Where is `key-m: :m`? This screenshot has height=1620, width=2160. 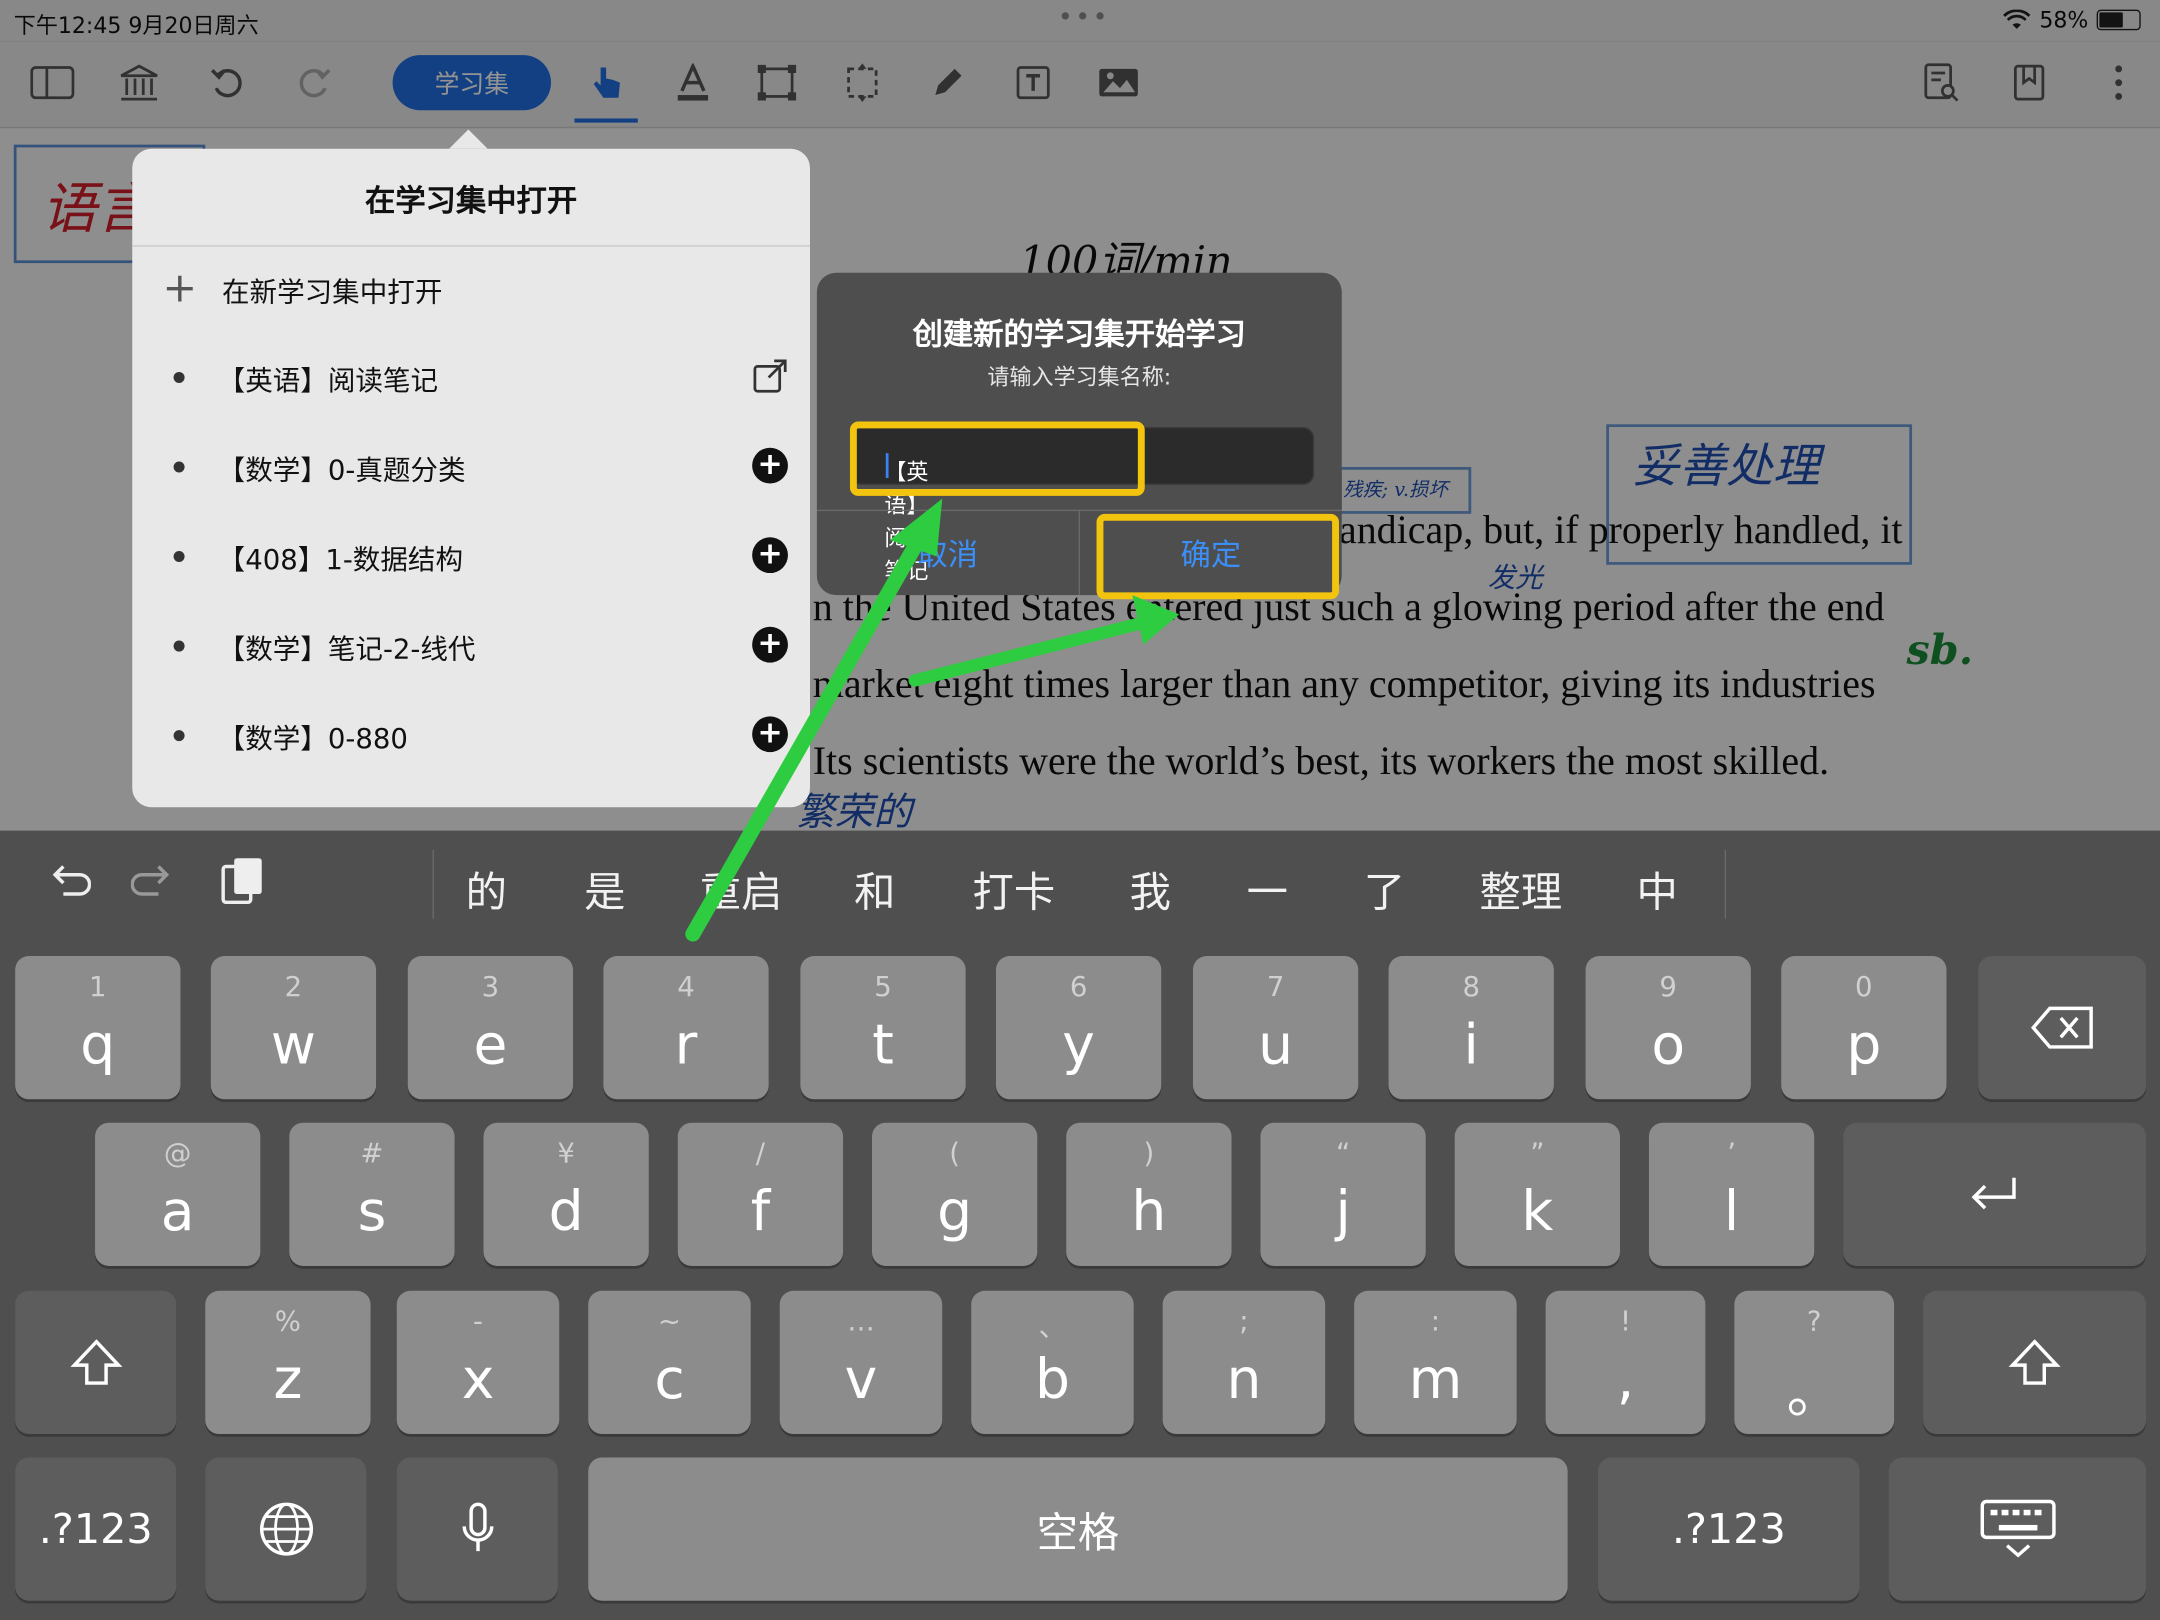
key-m: :m is located at coordinates (1435, 1362).